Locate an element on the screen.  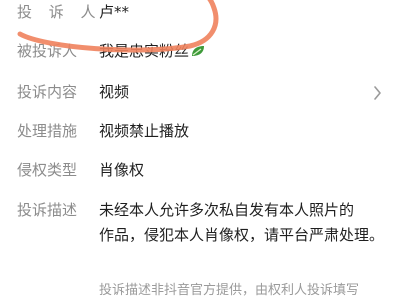
complainant-value: 卢** is located at coordinates (114, 12).